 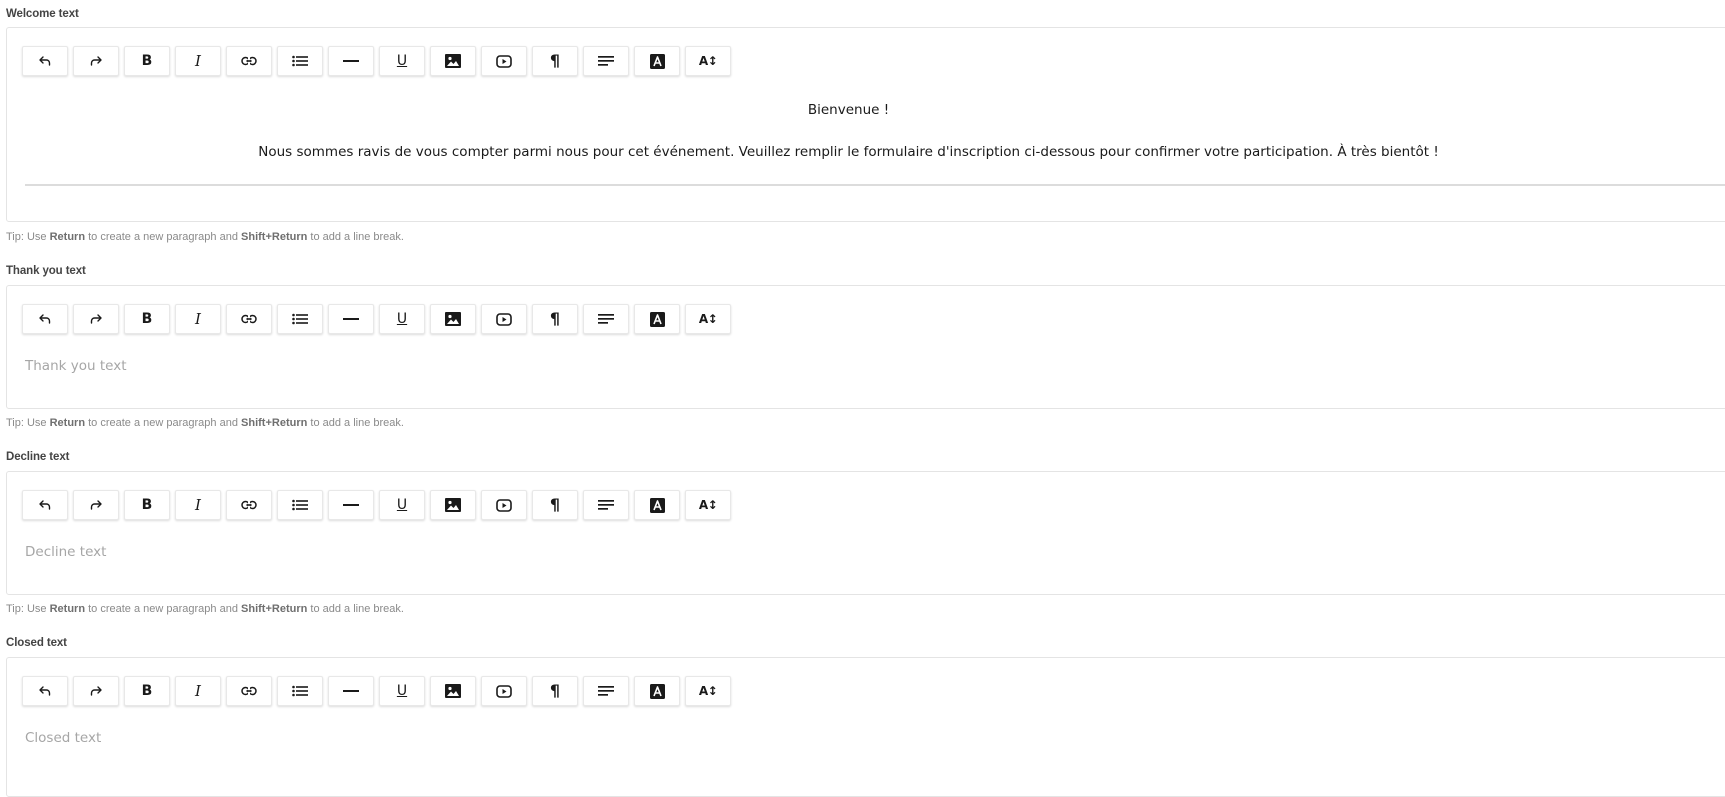 I want to click on decline-toolbar: B I U ¶ A↕, so click(x=376, y=505).